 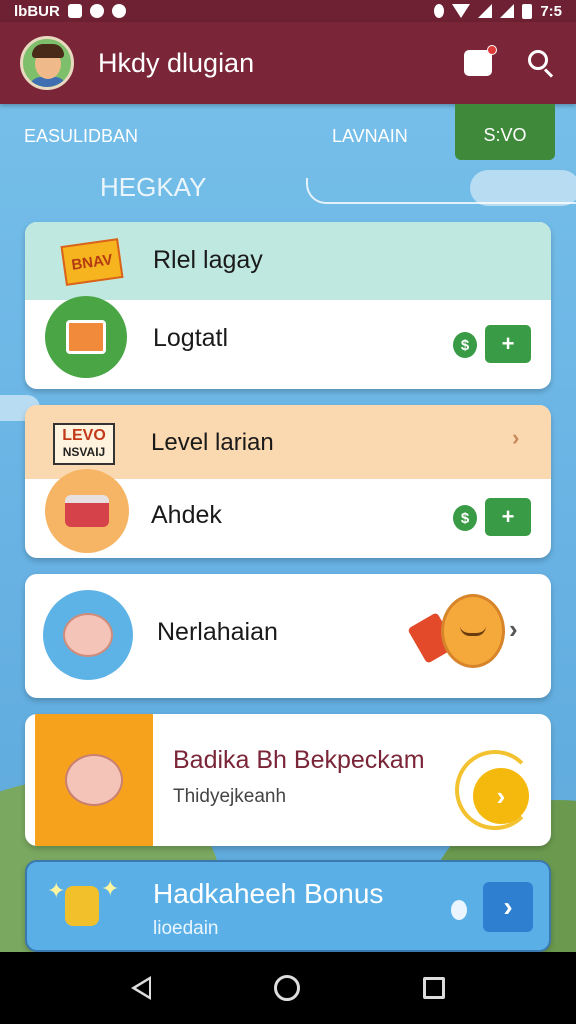 I want to click on system-nav-bar, so click(x=288, y=988).